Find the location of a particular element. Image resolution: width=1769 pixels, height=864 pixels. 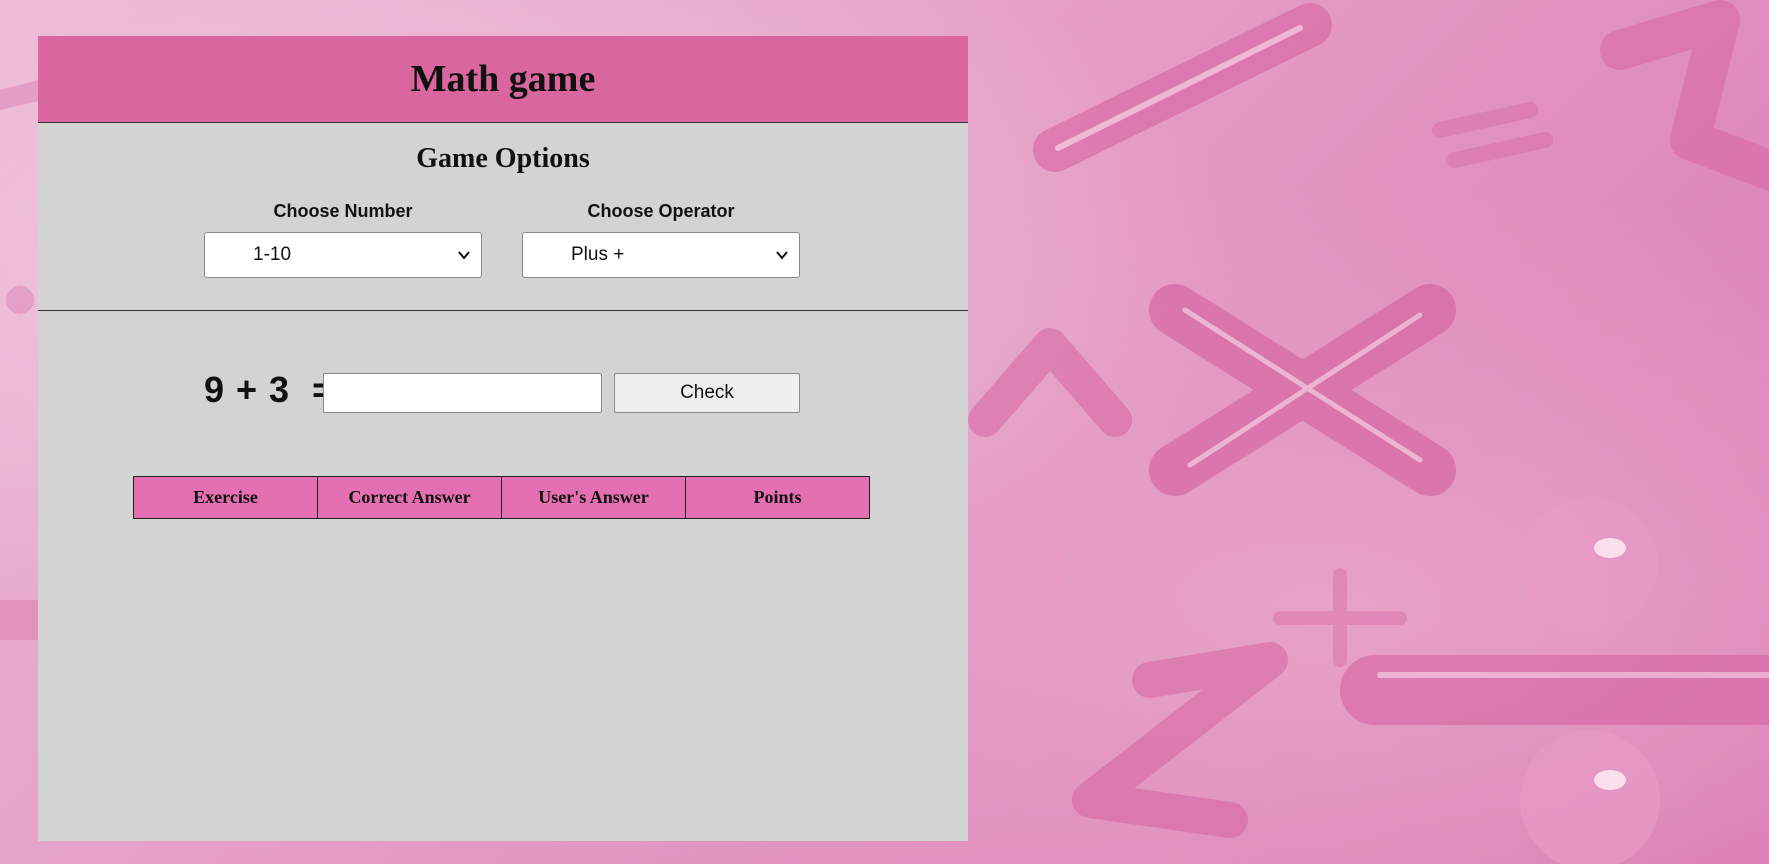

operator-select: Plus + is located at coordinates (661, 255).